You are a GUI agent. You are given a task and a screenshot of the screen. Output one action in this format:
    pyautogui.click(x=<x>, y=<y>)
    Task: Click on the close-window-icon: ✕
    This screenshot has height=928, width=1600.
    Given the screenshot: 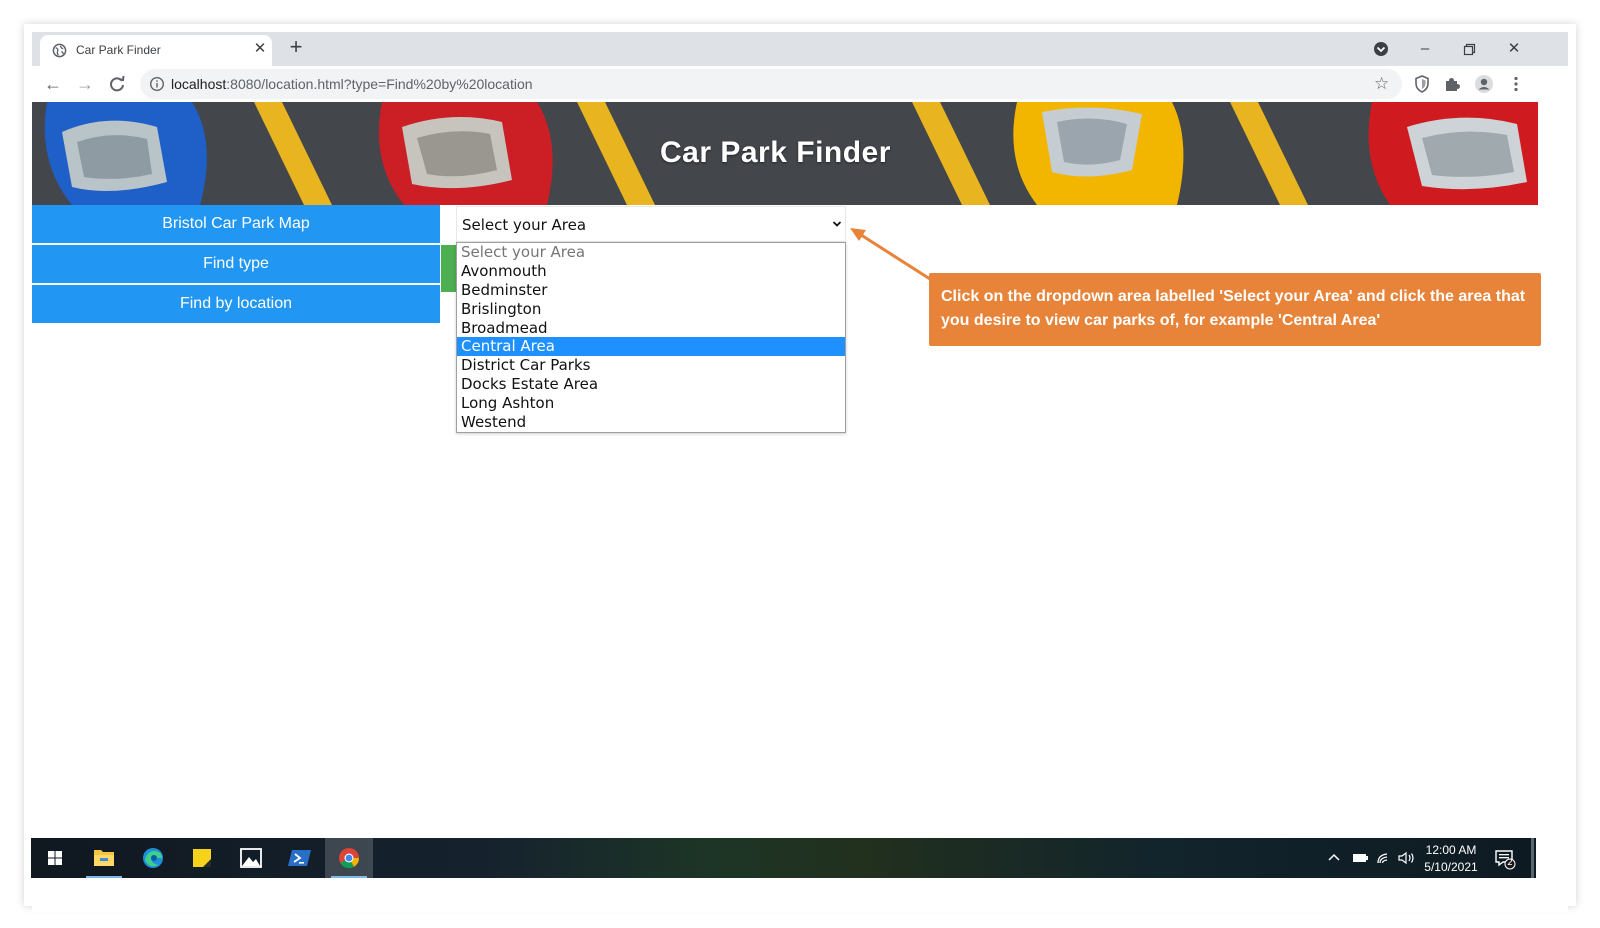 What is the action you would take?
    pyautogui.click(x=1514, y=49)
    